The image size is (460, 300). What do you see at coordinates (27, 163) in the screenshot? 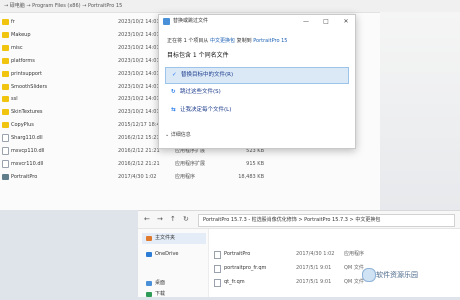
I see `file-name: msvcr110.dll` at bounding box center [27, 163].